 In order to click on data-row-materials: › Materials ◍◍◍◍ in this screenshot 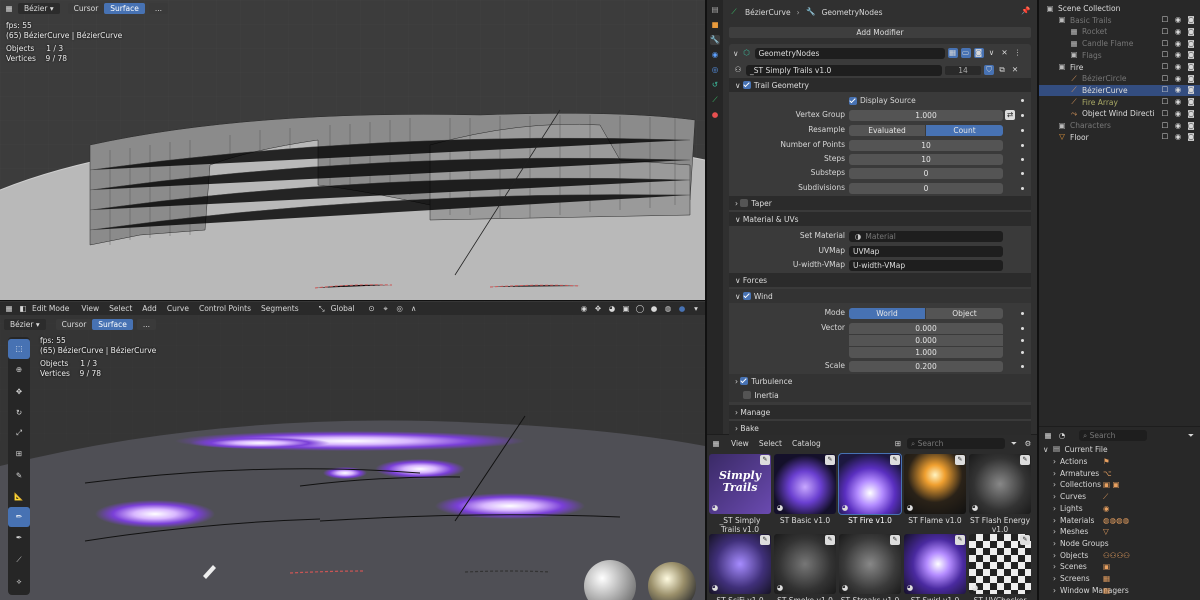, I will do `click(1119, 520)`.